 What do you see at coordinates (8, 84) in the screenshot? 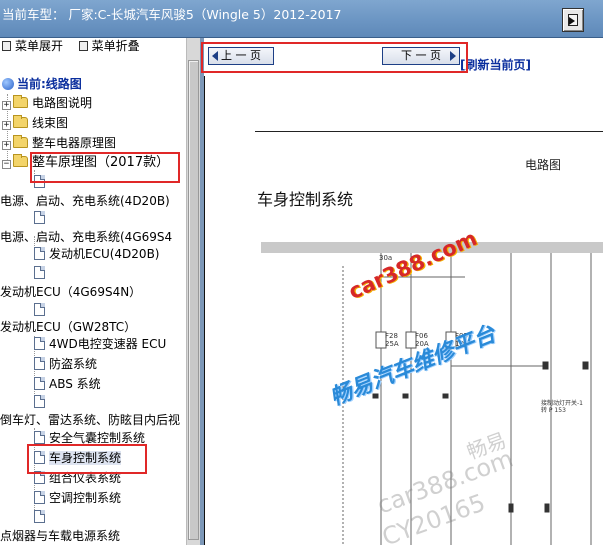
I see `globe-icon` at bounding box center [8, 84].